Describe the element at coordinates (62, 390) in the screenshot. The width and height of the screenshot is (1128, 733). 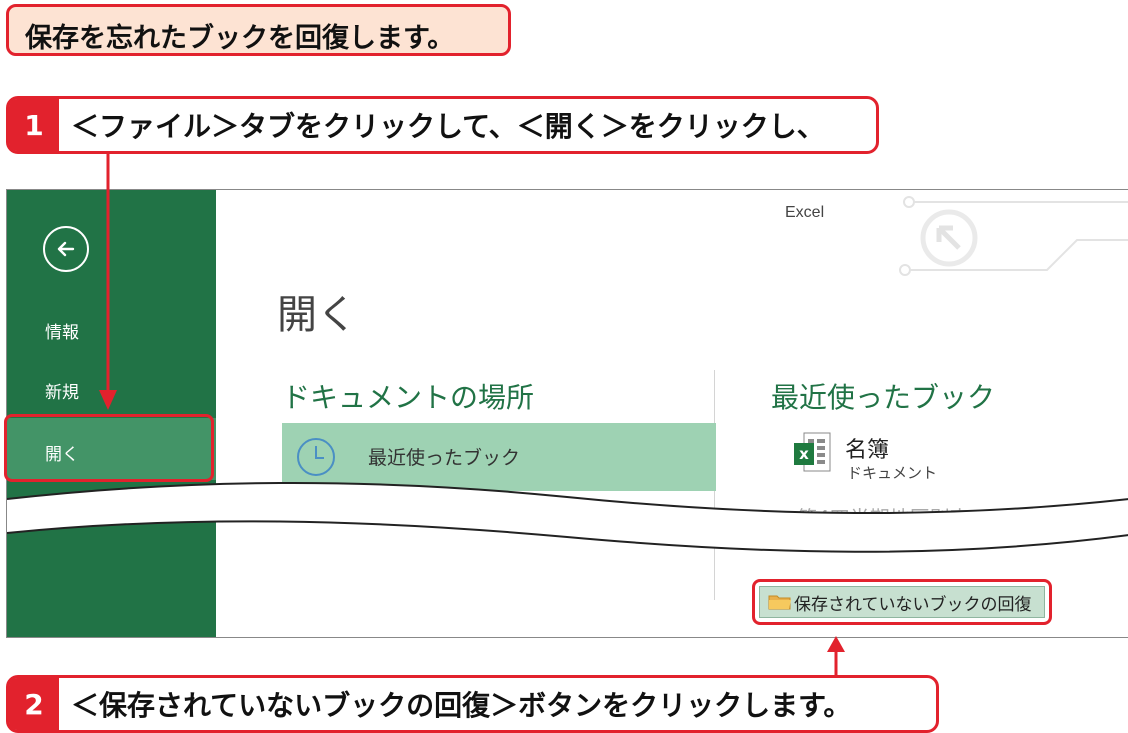
I see `sidebar-item-new: 新規` at that location.